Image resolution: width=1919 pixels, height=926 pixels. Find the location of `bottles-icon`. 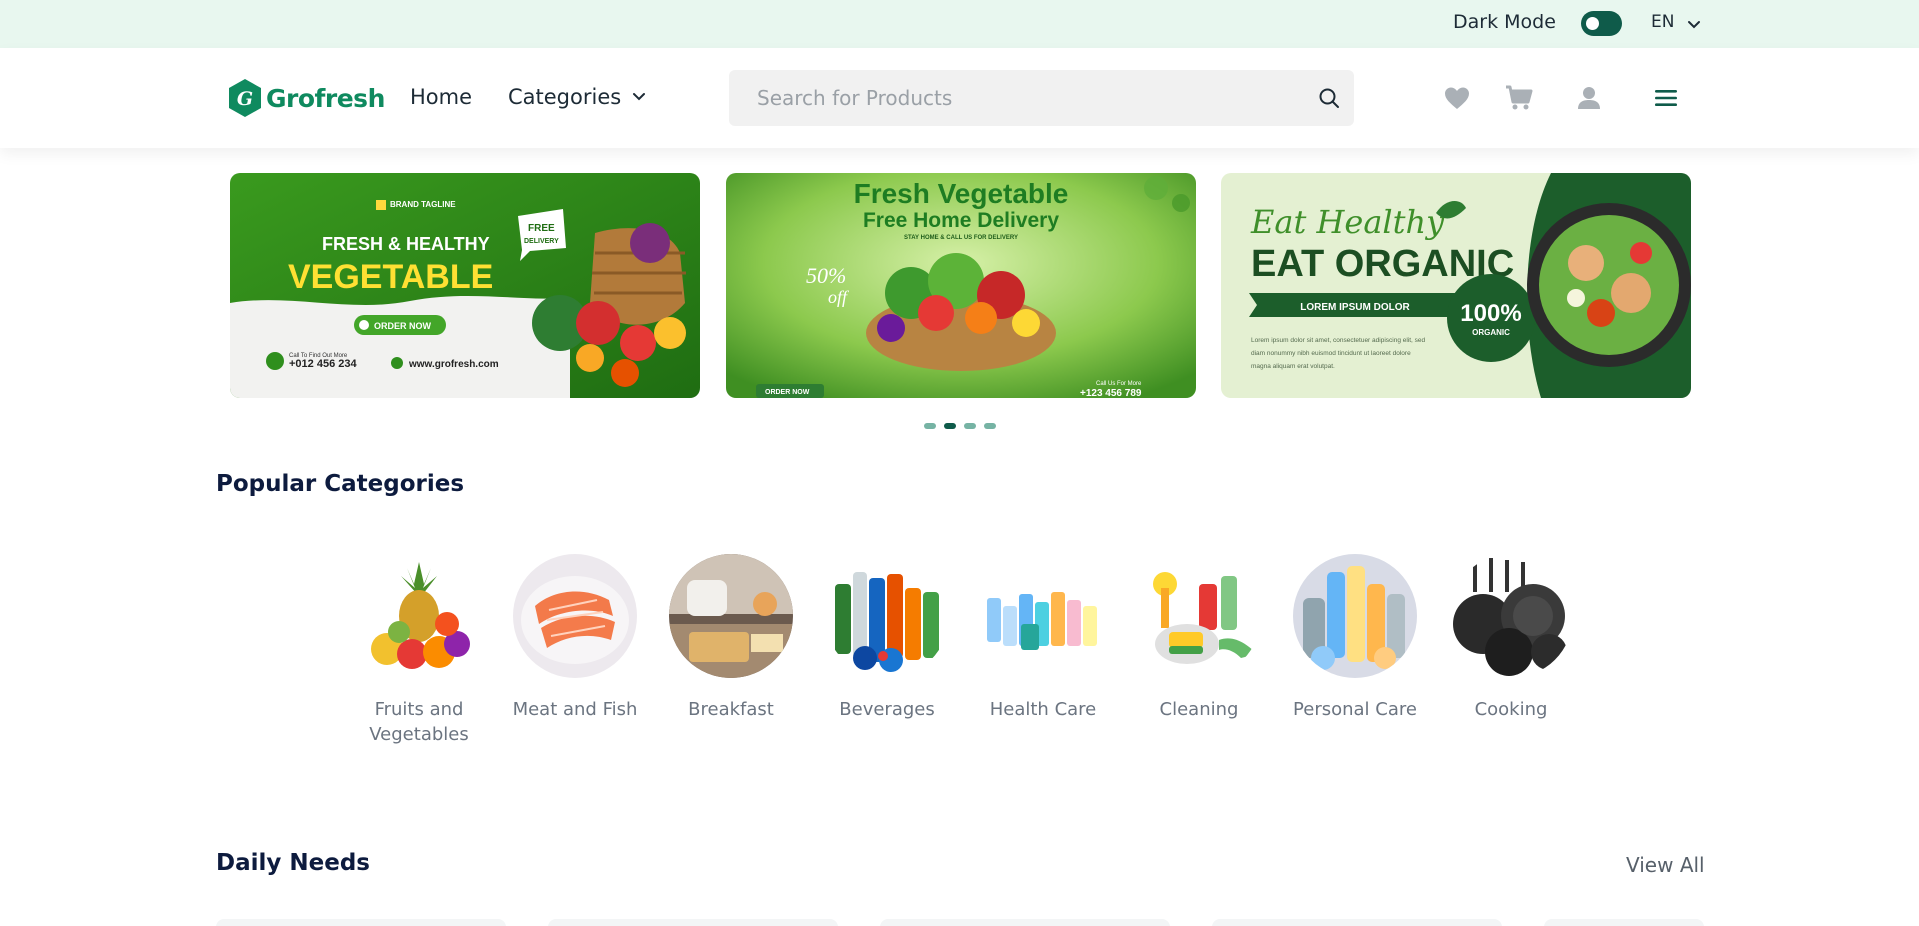

bottles-icon is located at coordinates (887, 616).